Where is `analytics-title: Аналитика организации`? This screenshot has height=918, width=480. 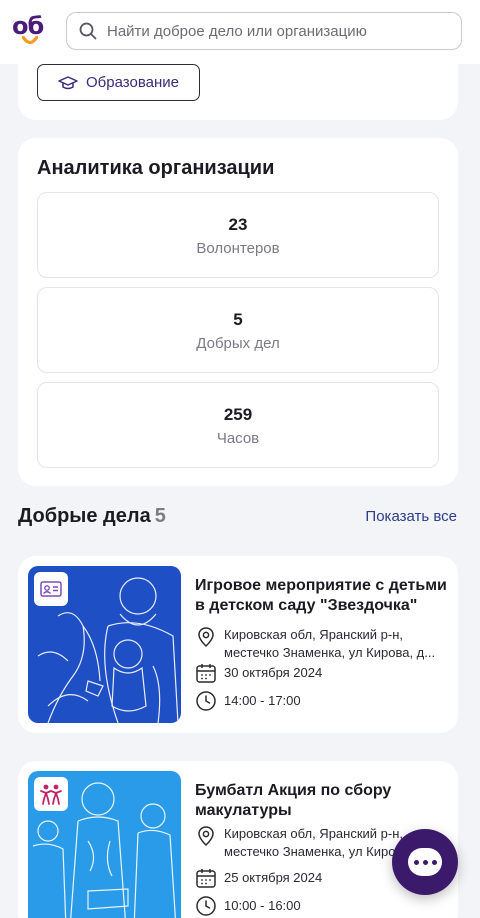
analytics-title: Аналитика организации is located at coordinates (156, 168).